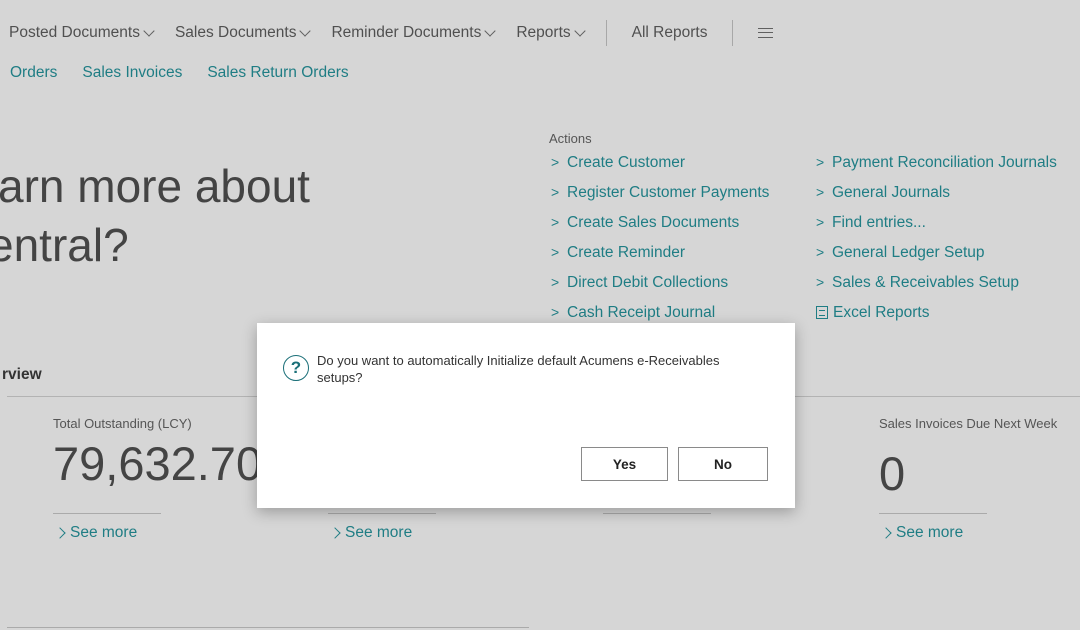  I want to click on action-payment-reconciliation-journals: > Payment Reconciliation Journals, so click(936, 169).